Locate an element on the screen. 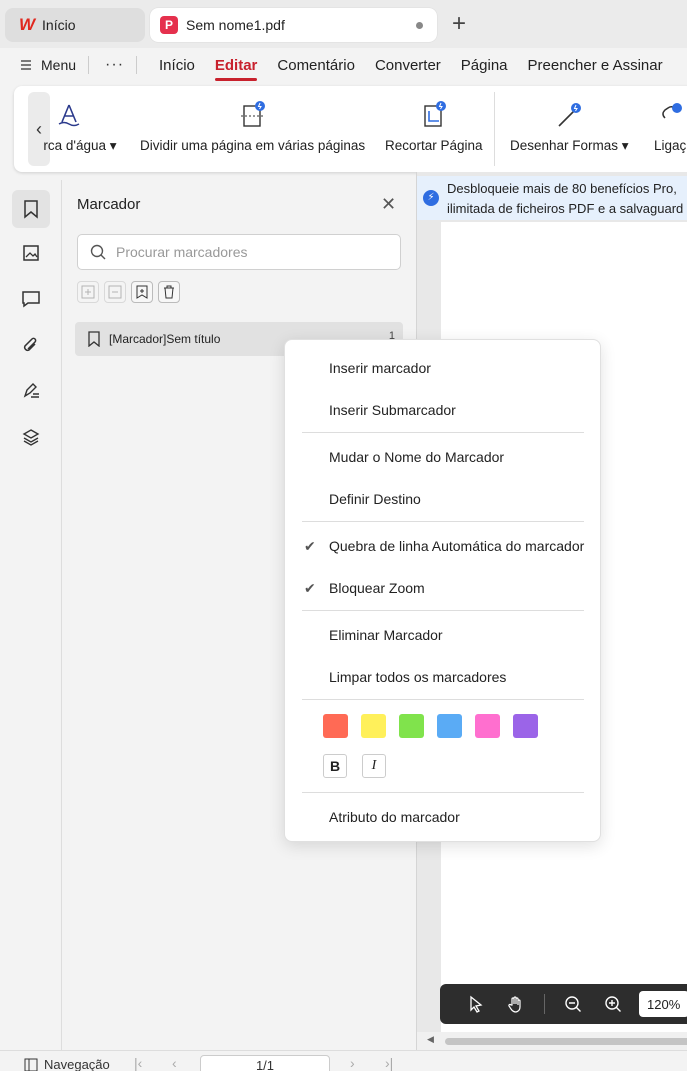 This screenshot has height=1071, width=687. crop-page-button: Recortar Página is located at coordinates (434, 125).